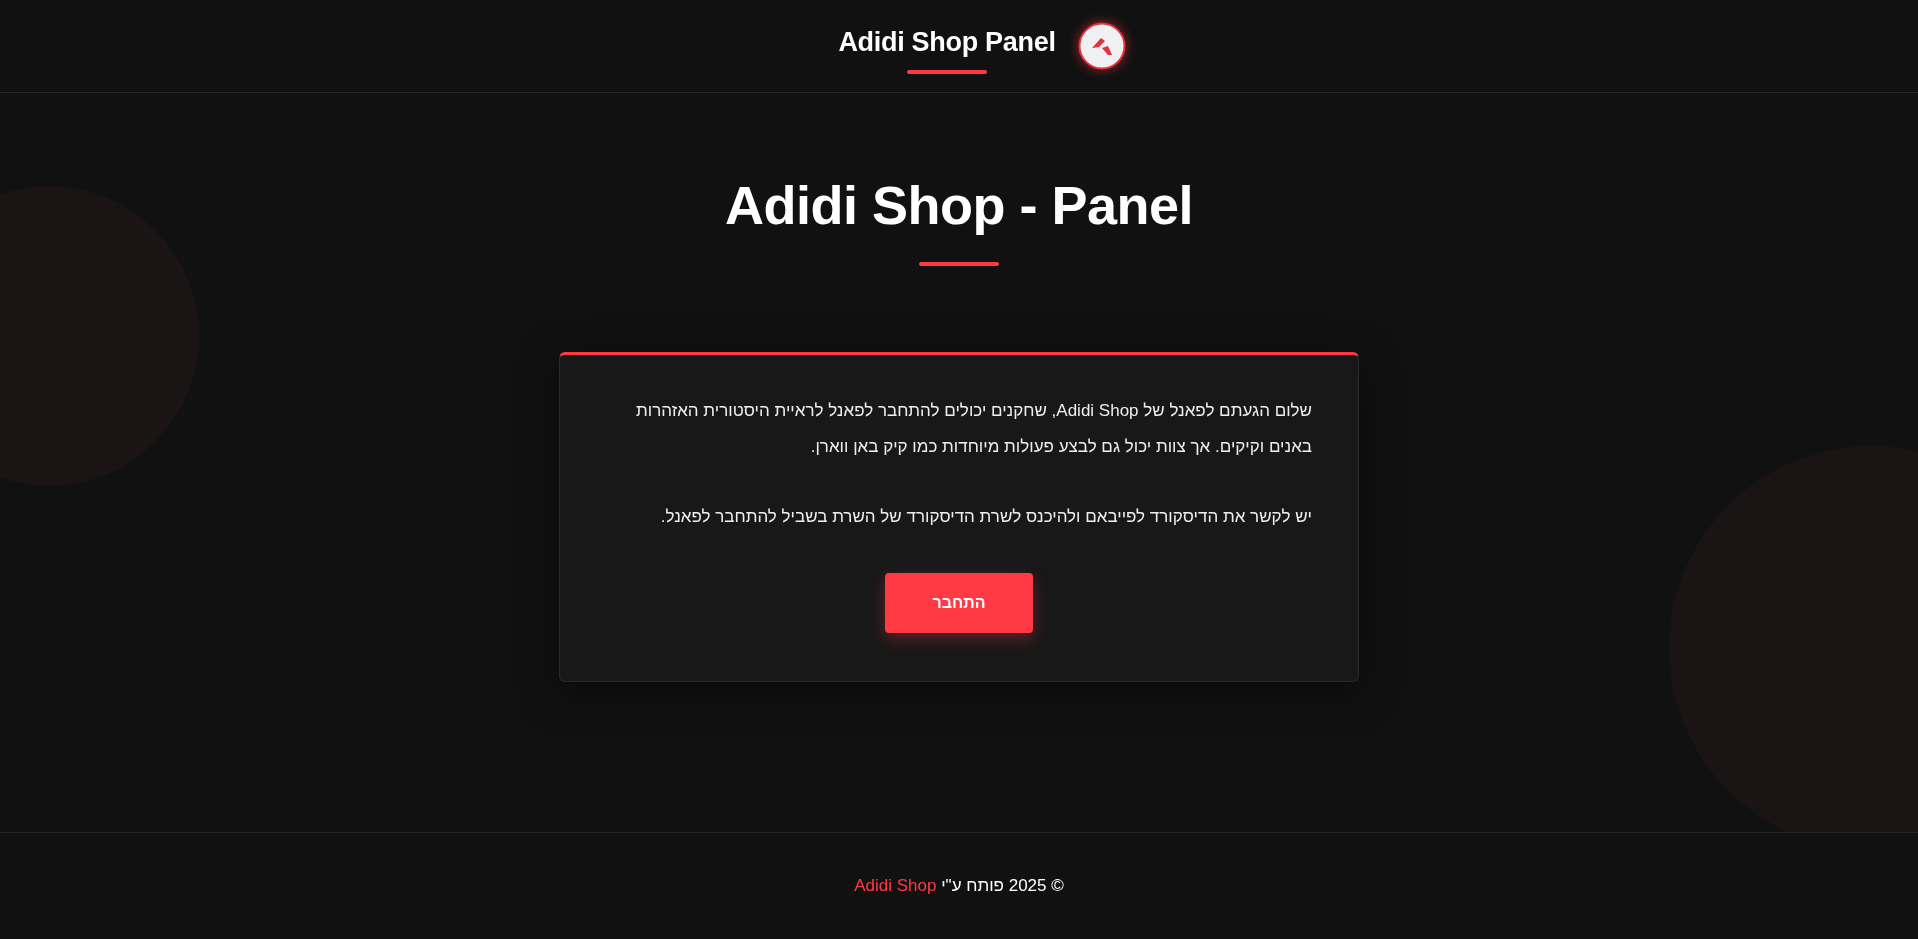  I want to click on page-title: Adidi Shop - Panel, so click(959, 205).